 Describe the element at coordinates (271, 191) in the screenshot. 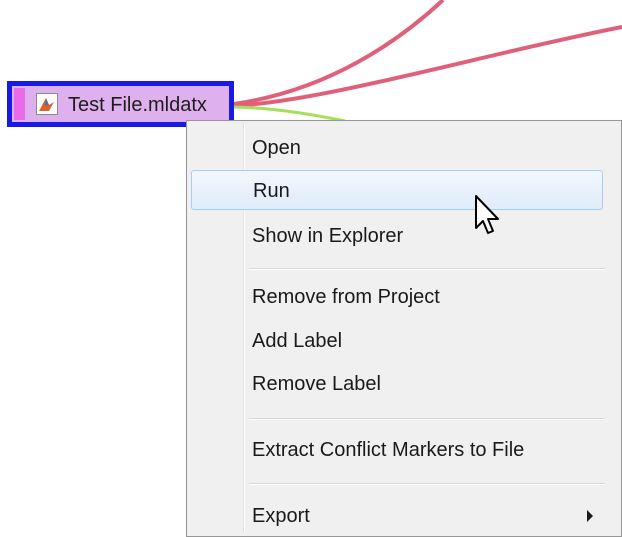

I see `menu-item-label: Run` at that location.